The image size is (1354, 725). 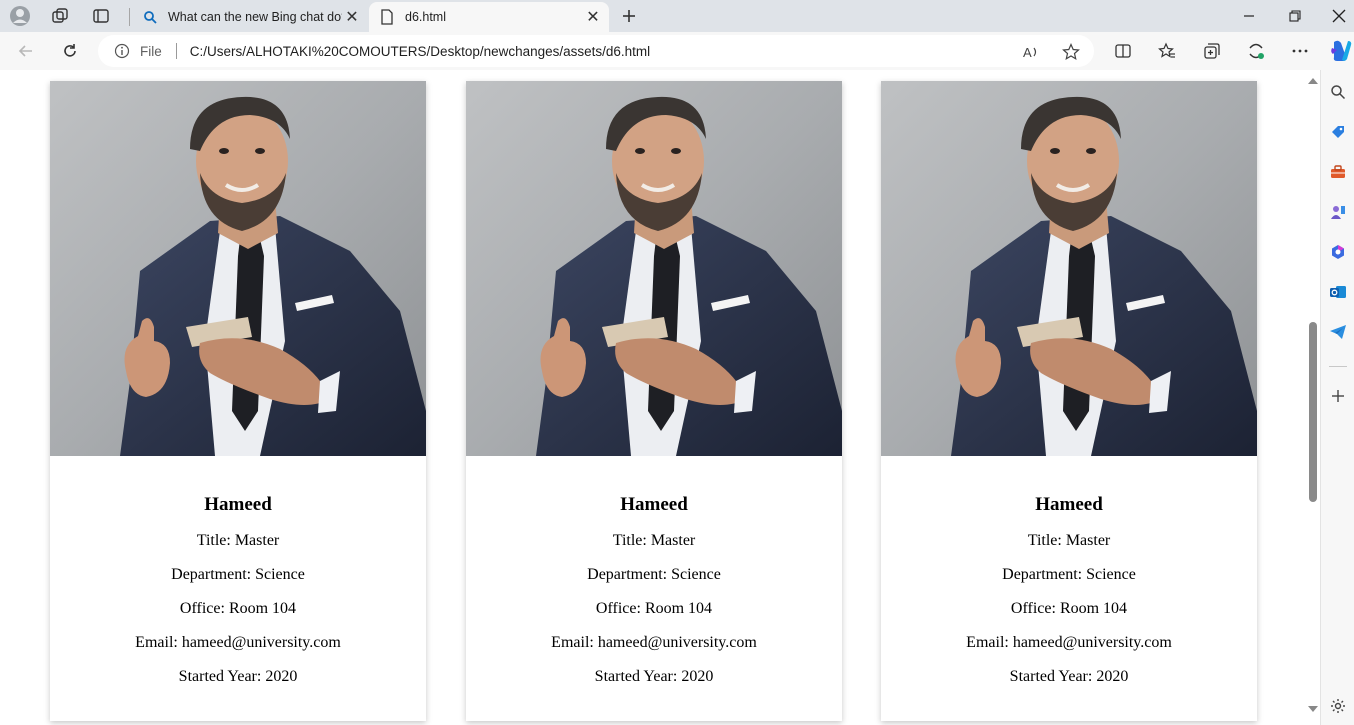 I want to click on copilot-icon, so click(x=1341, y=51).